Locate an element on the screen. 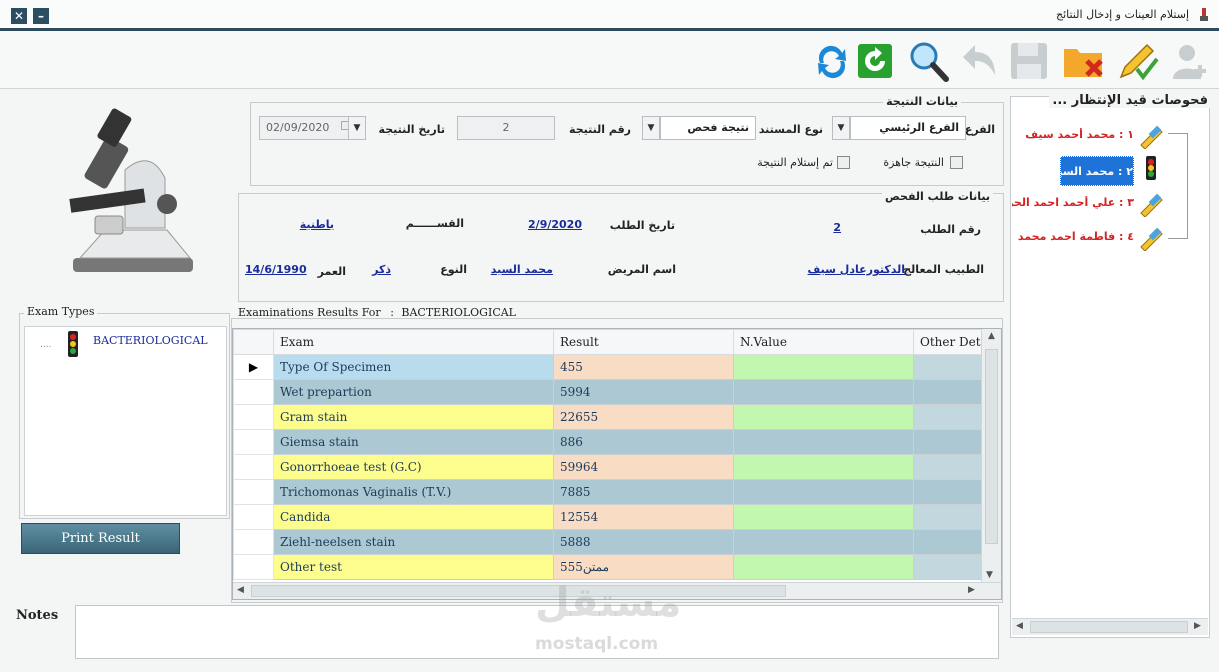 This screenshot has height=672, width=1219. exam-types-tree is located at coordinates (125, 421).